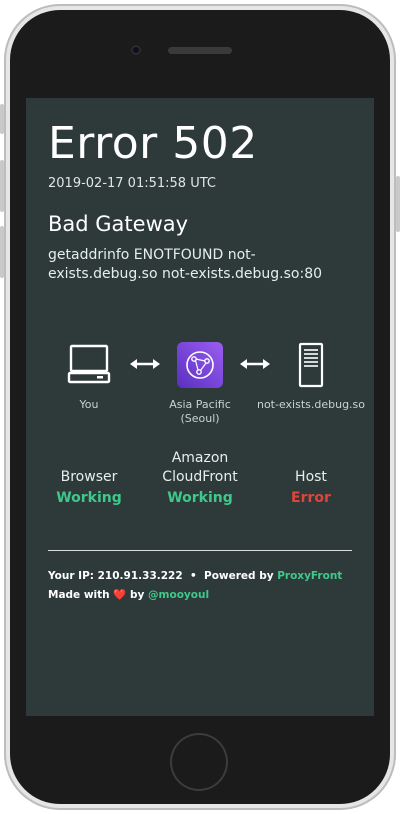 This screenshot has width=400, height=814. What do you see at coordinates (200, 404) in the screenshot?
I see `edge-region-label: Asia Pacific` at bounding box center [200, 404].